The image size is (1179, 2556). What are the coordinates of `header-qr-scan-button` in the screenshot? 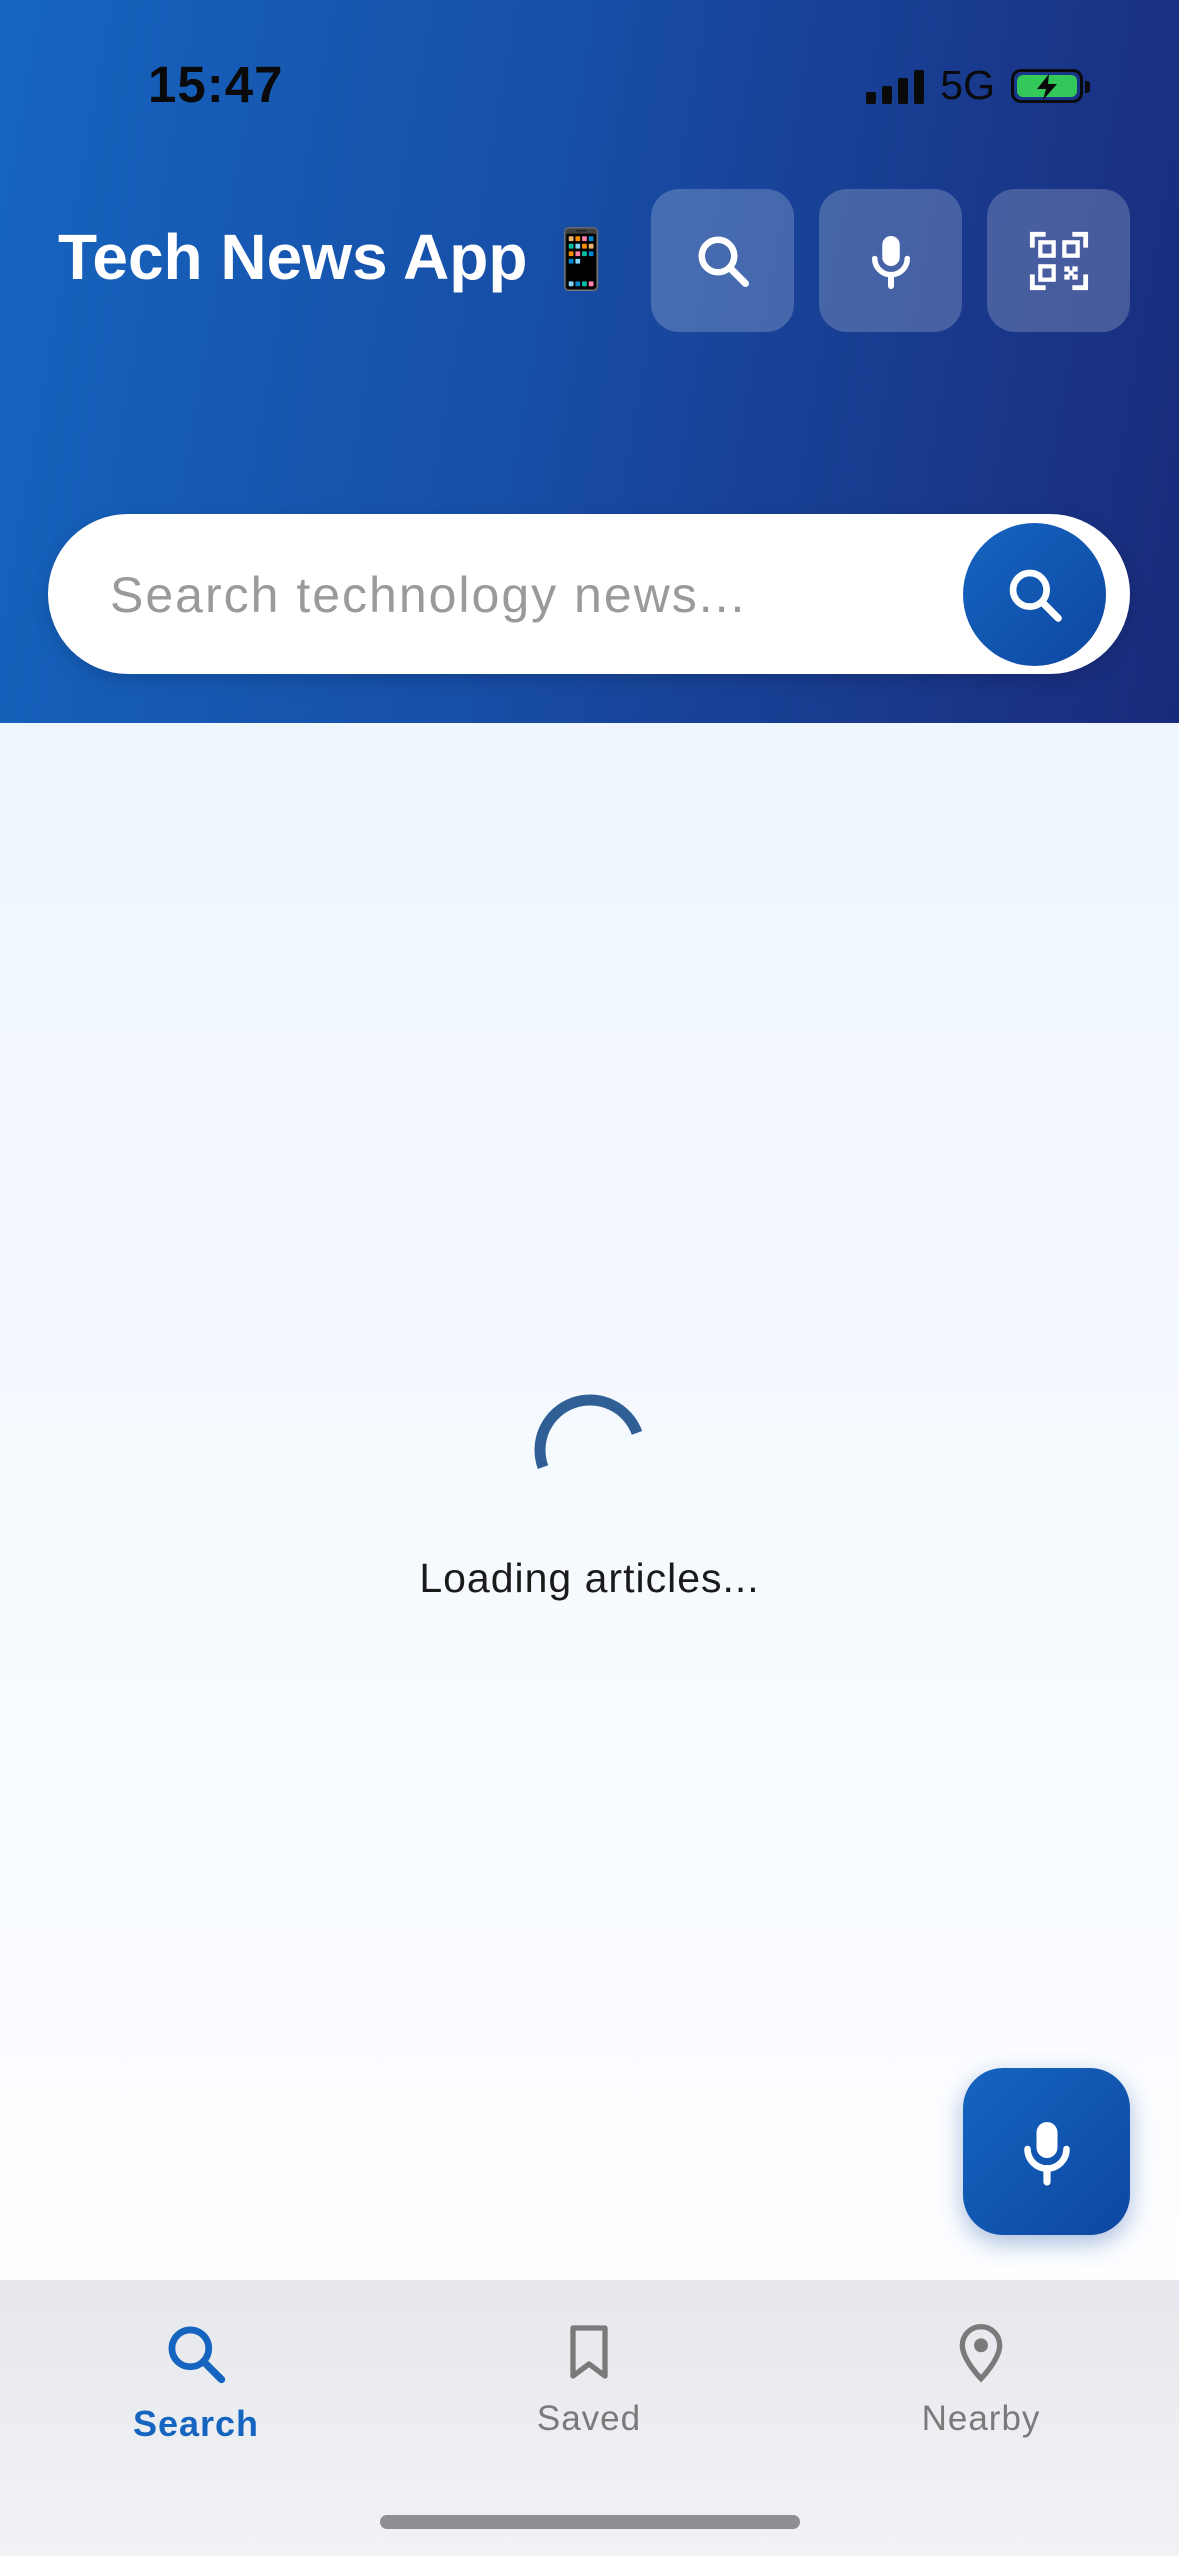 It's located at (1058, 260).